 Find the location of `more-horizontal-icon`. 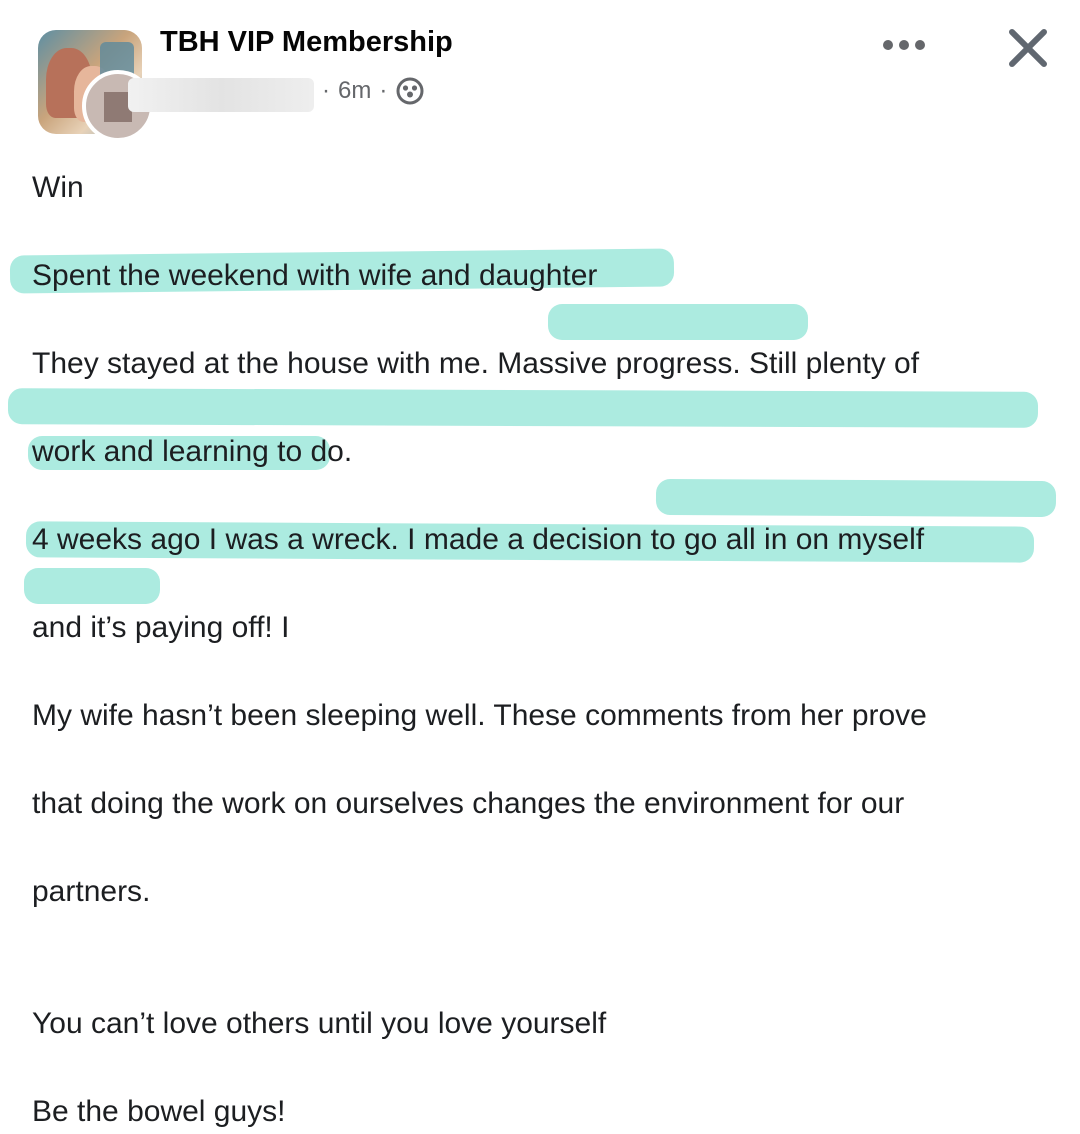

more-horizontal-icon is located at coordinates (904, 45).